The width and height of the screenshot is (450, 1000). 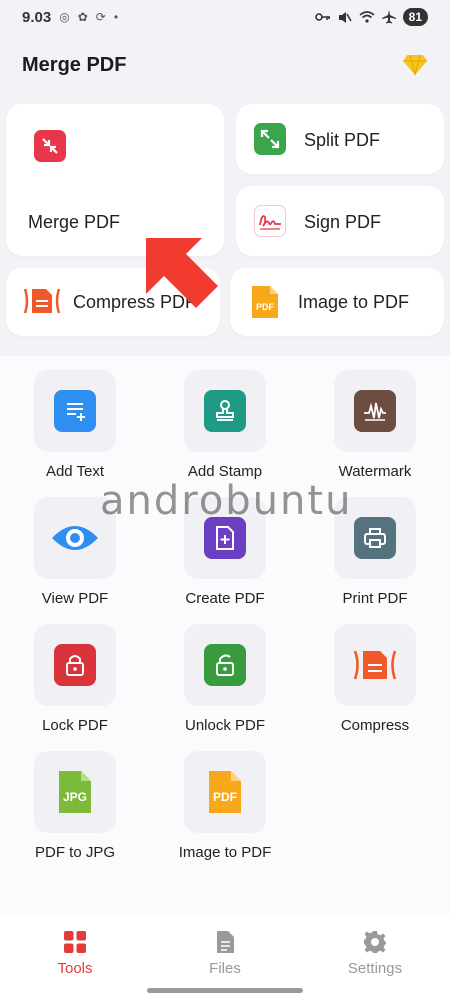 What do you see at coordinates (375, 598) in the screenshot?
I see `tool-label: Print PDF` at bounding box center [375, 598].